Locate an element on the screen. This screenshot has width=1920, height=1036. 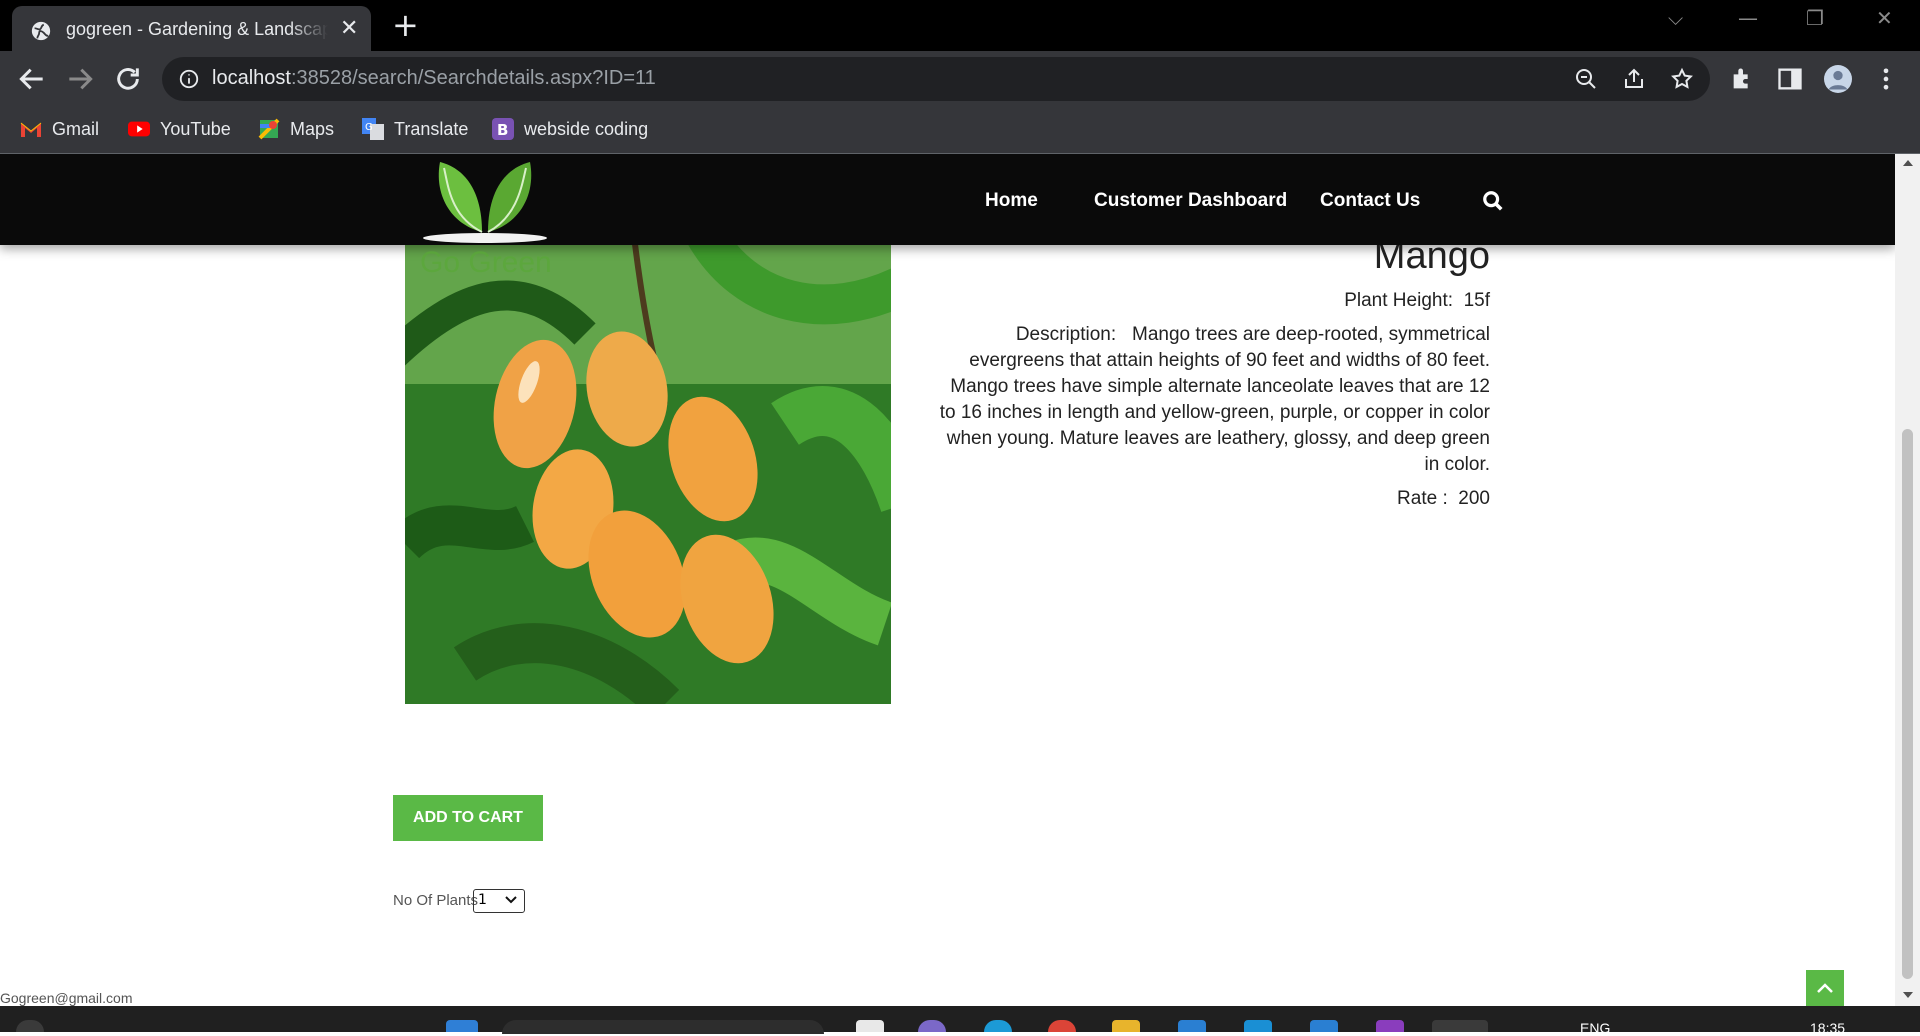
quantity-select: 1 is located at coordinates (499, 901).